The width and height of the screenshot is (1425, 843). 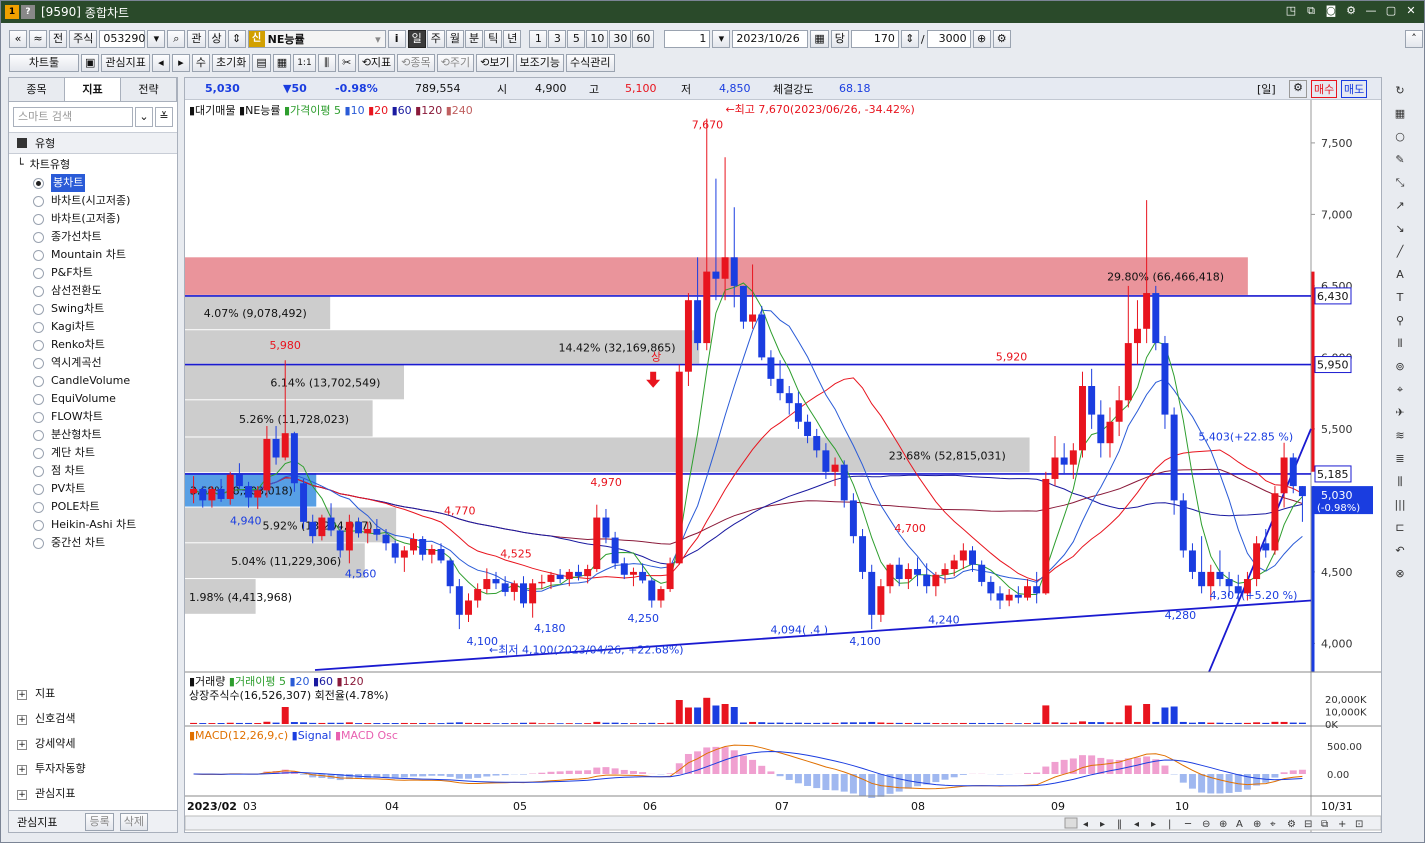 I want to click on collapse-chevron-icon: ˄, so click(x=1414, y=39).